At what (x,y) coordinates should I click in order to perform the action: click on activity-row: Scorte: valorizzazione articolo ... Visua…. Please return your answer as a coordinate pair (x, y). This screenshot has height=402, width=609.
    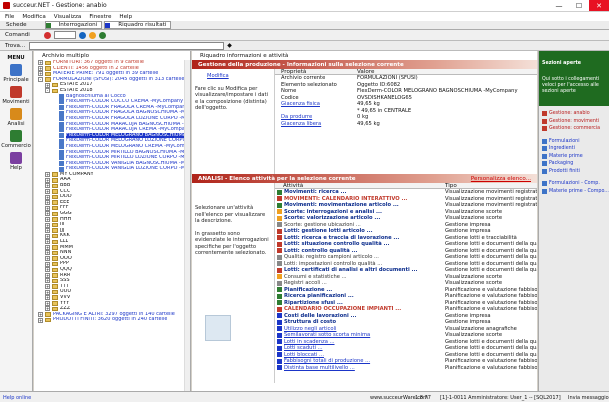
    Looking at the image, I should click on (406, 218).